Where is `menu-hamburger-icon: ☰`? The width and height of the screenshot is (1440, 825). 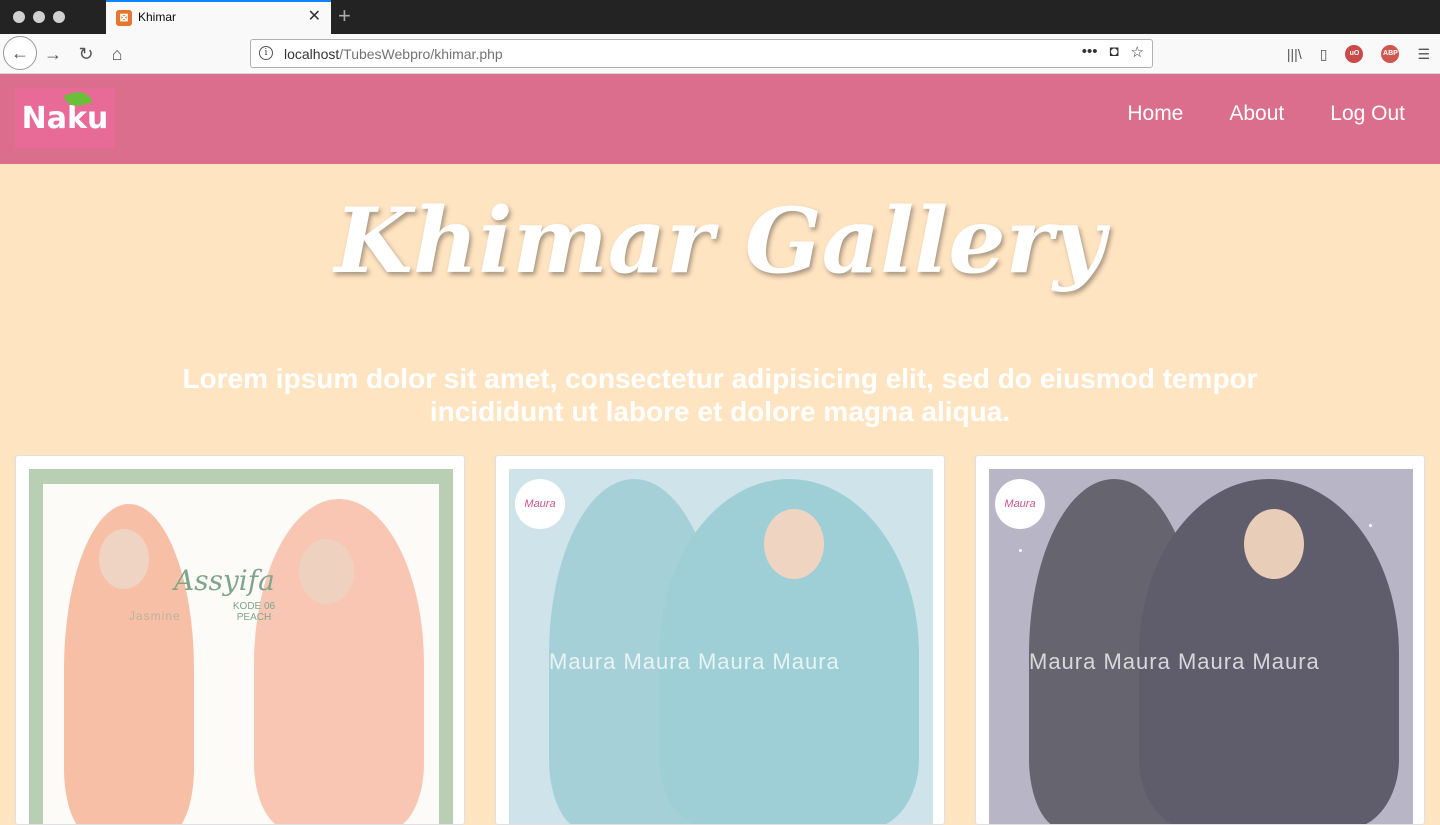
menu-hamburger-icon: ☰ is located at coordinates (1423, 54).